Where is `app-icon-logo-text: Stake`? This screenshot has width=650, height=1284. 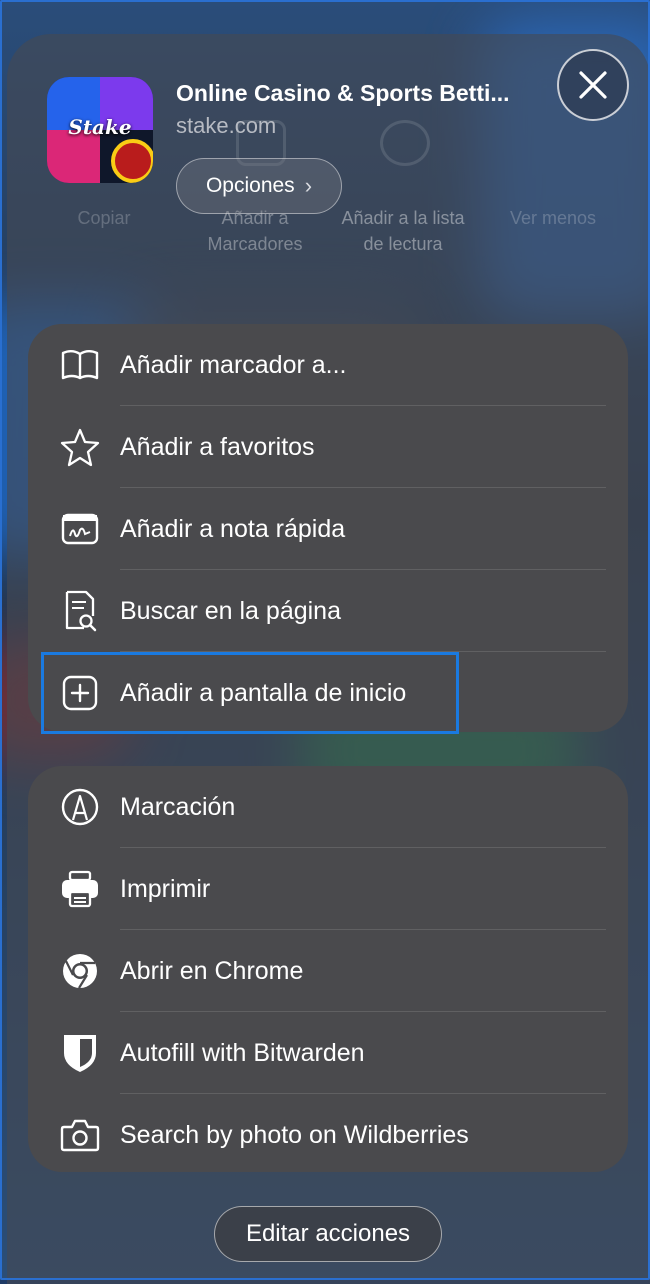 app-icon-logo-text: Stake is located at coordinates (100, 127).